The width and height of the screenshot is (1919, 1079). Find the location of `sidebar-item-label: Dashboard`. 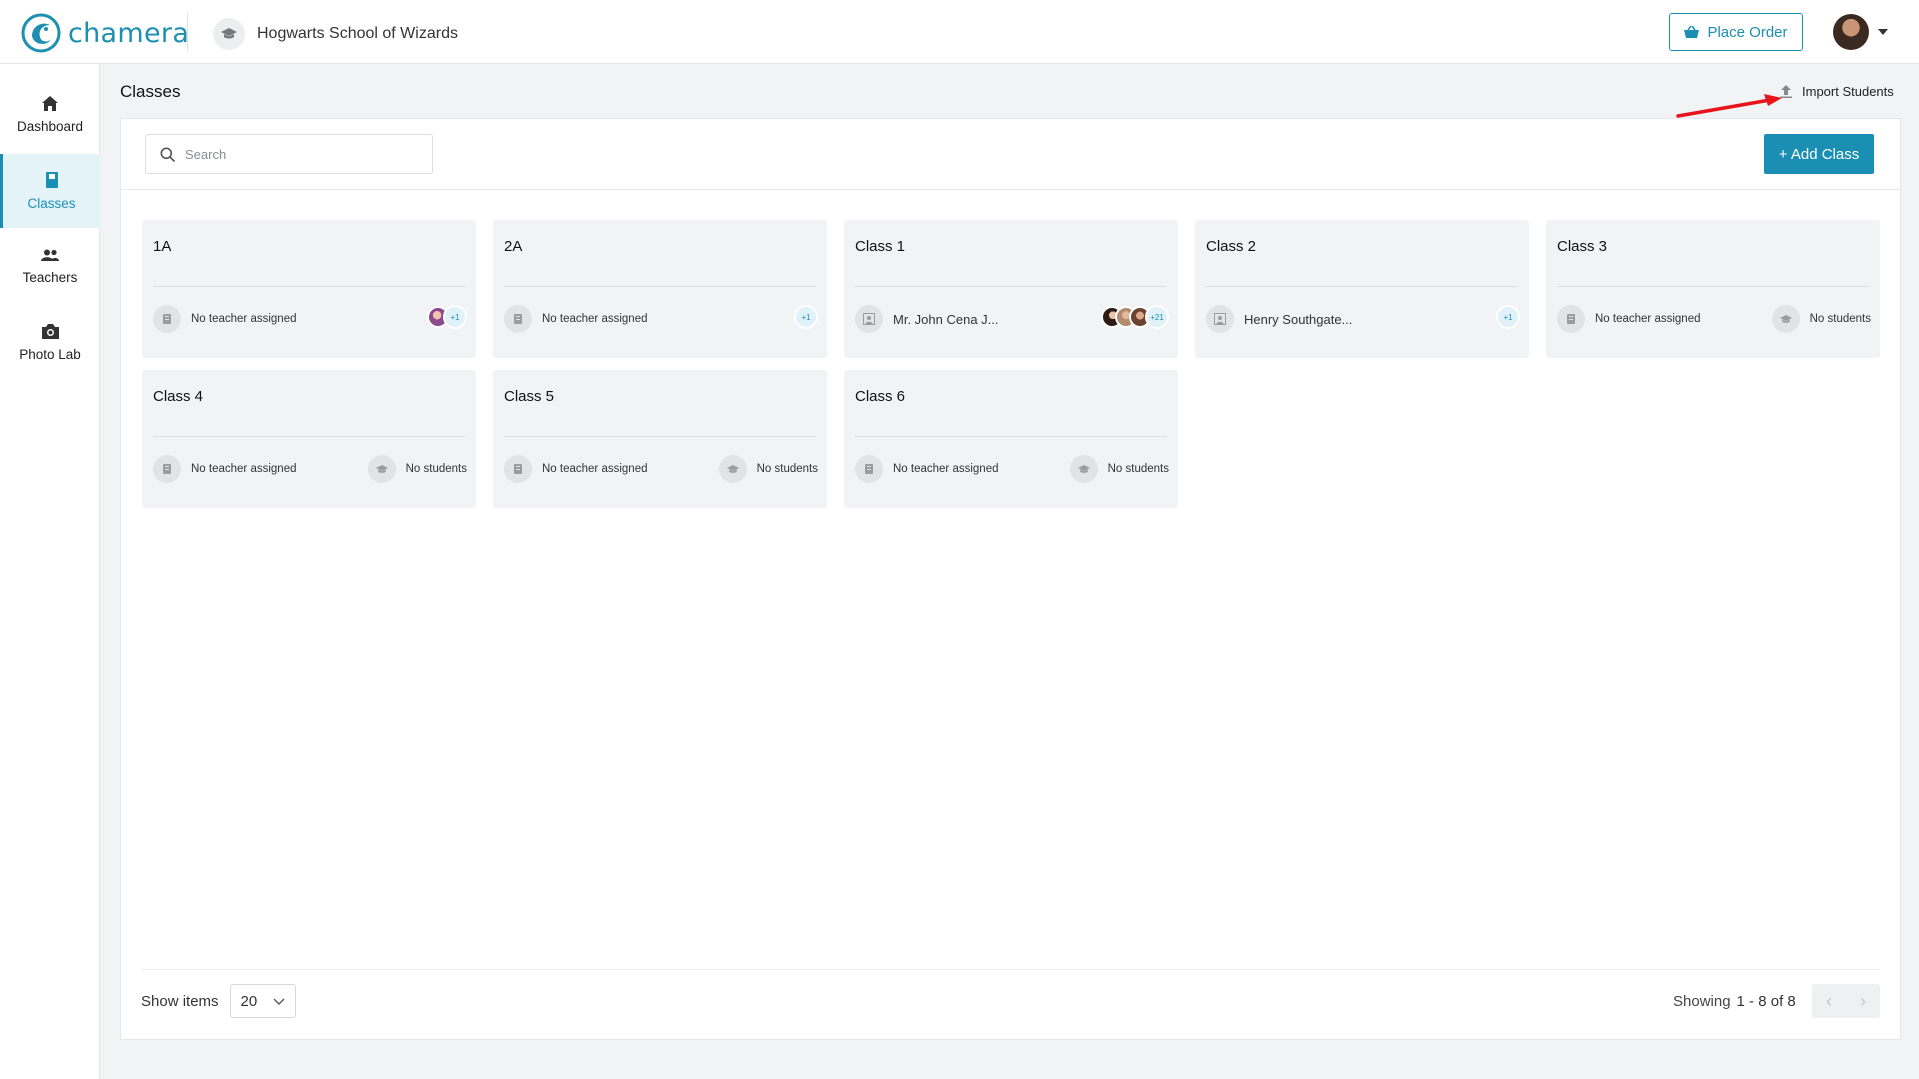

sidebar-item-label: Dashboard is located at coordinates (50, 126).